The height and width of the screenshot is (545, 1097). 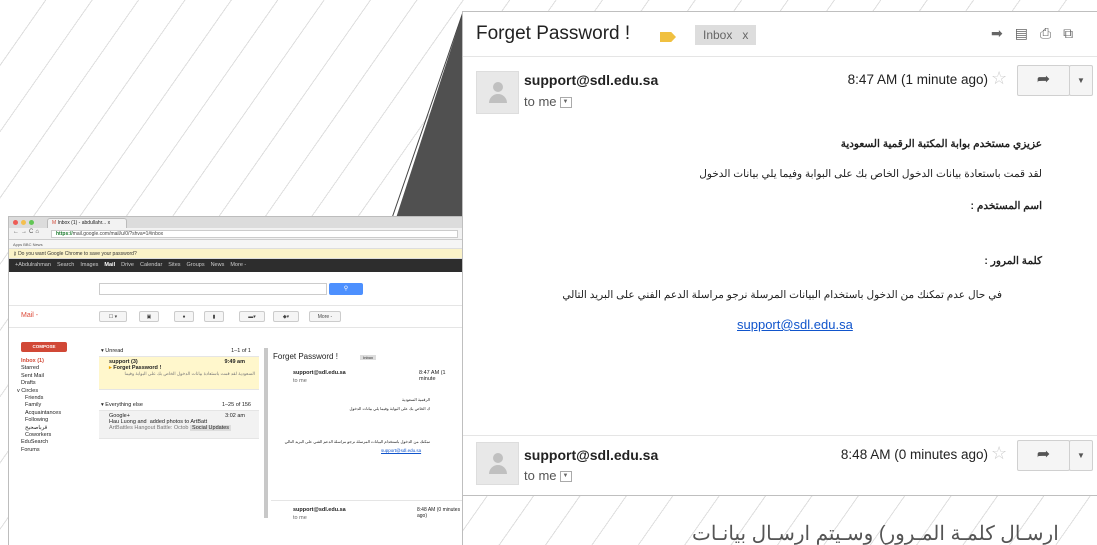 What do you see at coordinates (1003, 33) in the screenshot?
I see `forward-arrow-icon: ➡` at bounding box center [1003, 33].